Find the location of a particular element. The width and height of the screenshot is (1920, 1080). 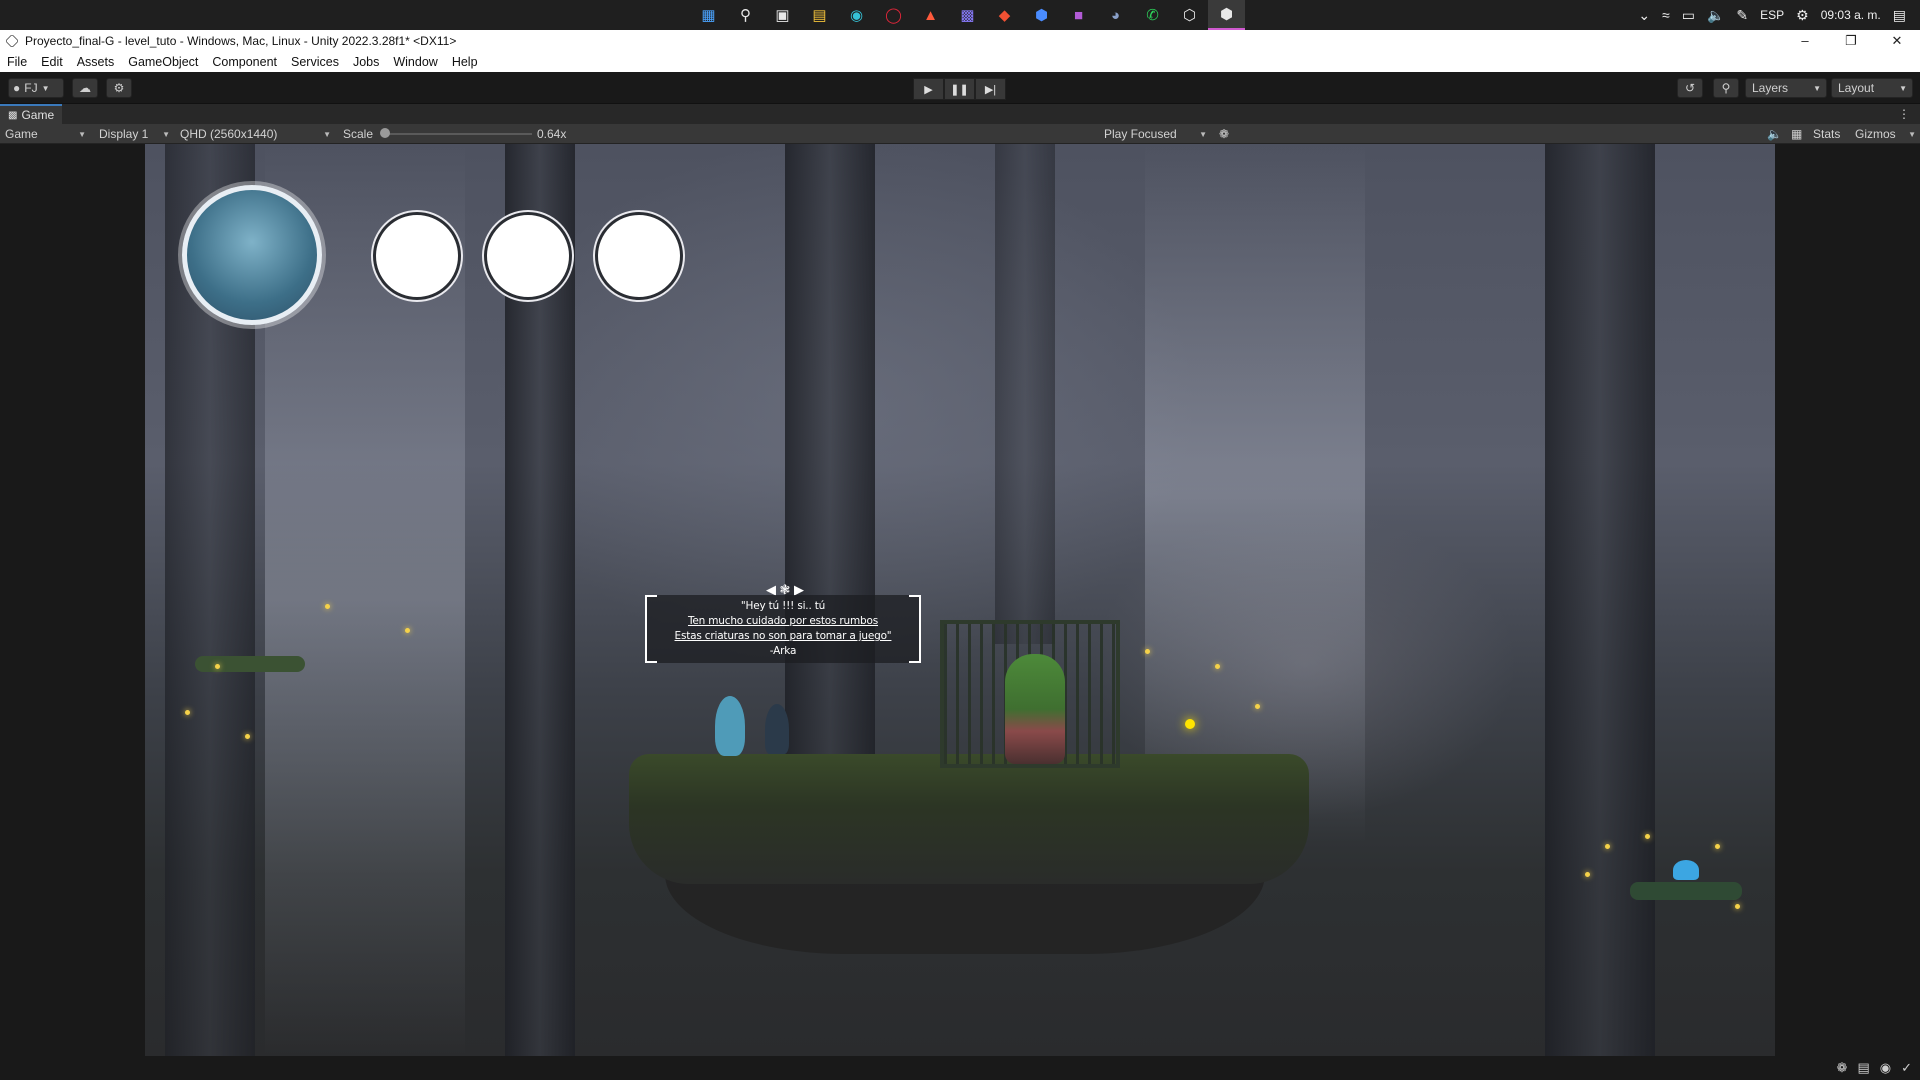

game-tab-bar: ▩ Game ⋮ is located at coordinates (960, 114).